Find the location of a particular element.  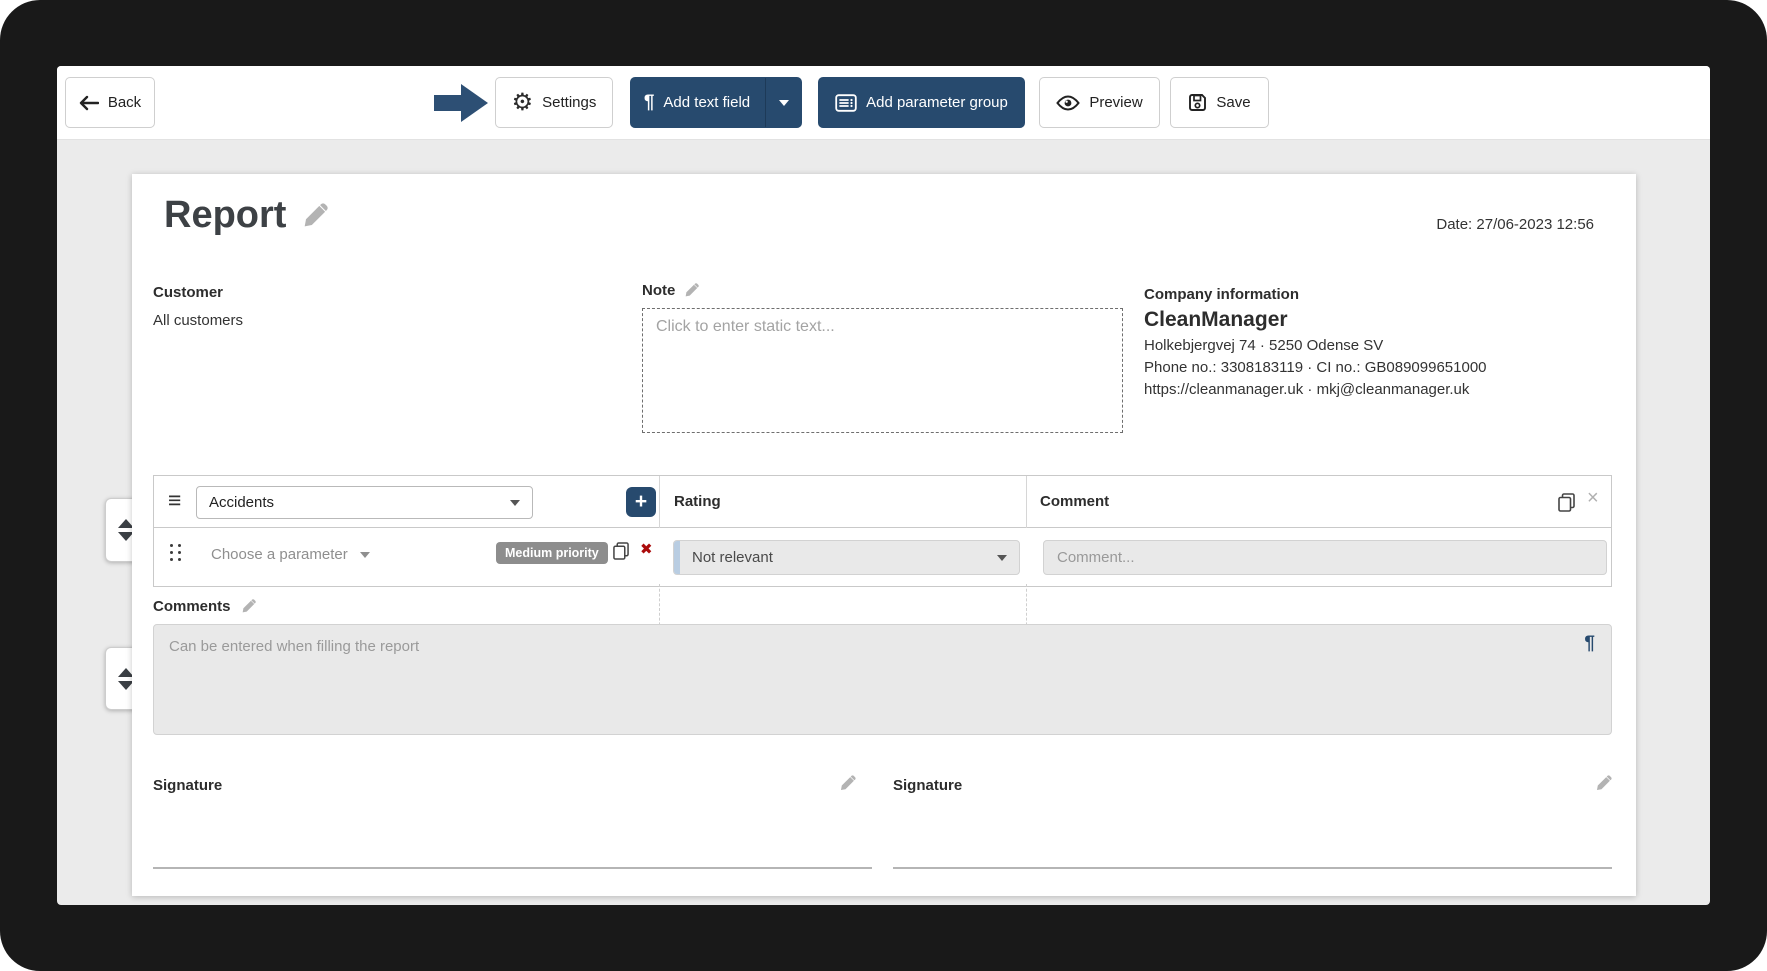

pilcrow-icon: ¶ is located at coordinates (649, 102).